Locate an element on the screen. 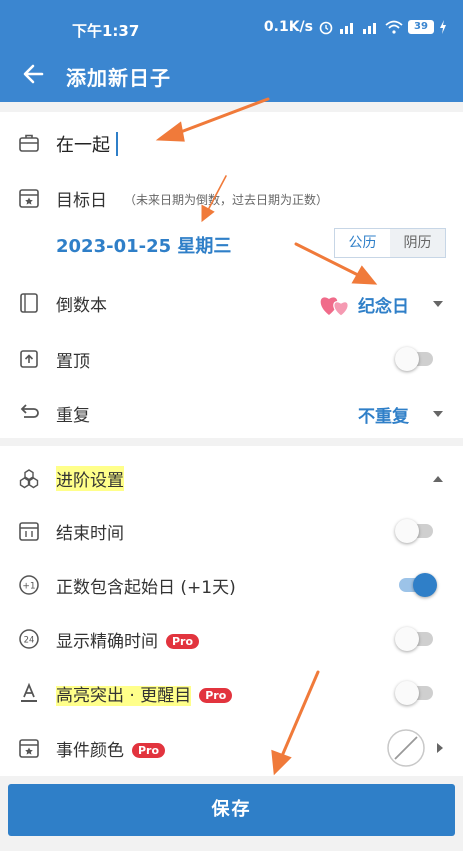  highlight-text: 高亮突出 · 更醒目 is located at coordinates (124, 696).